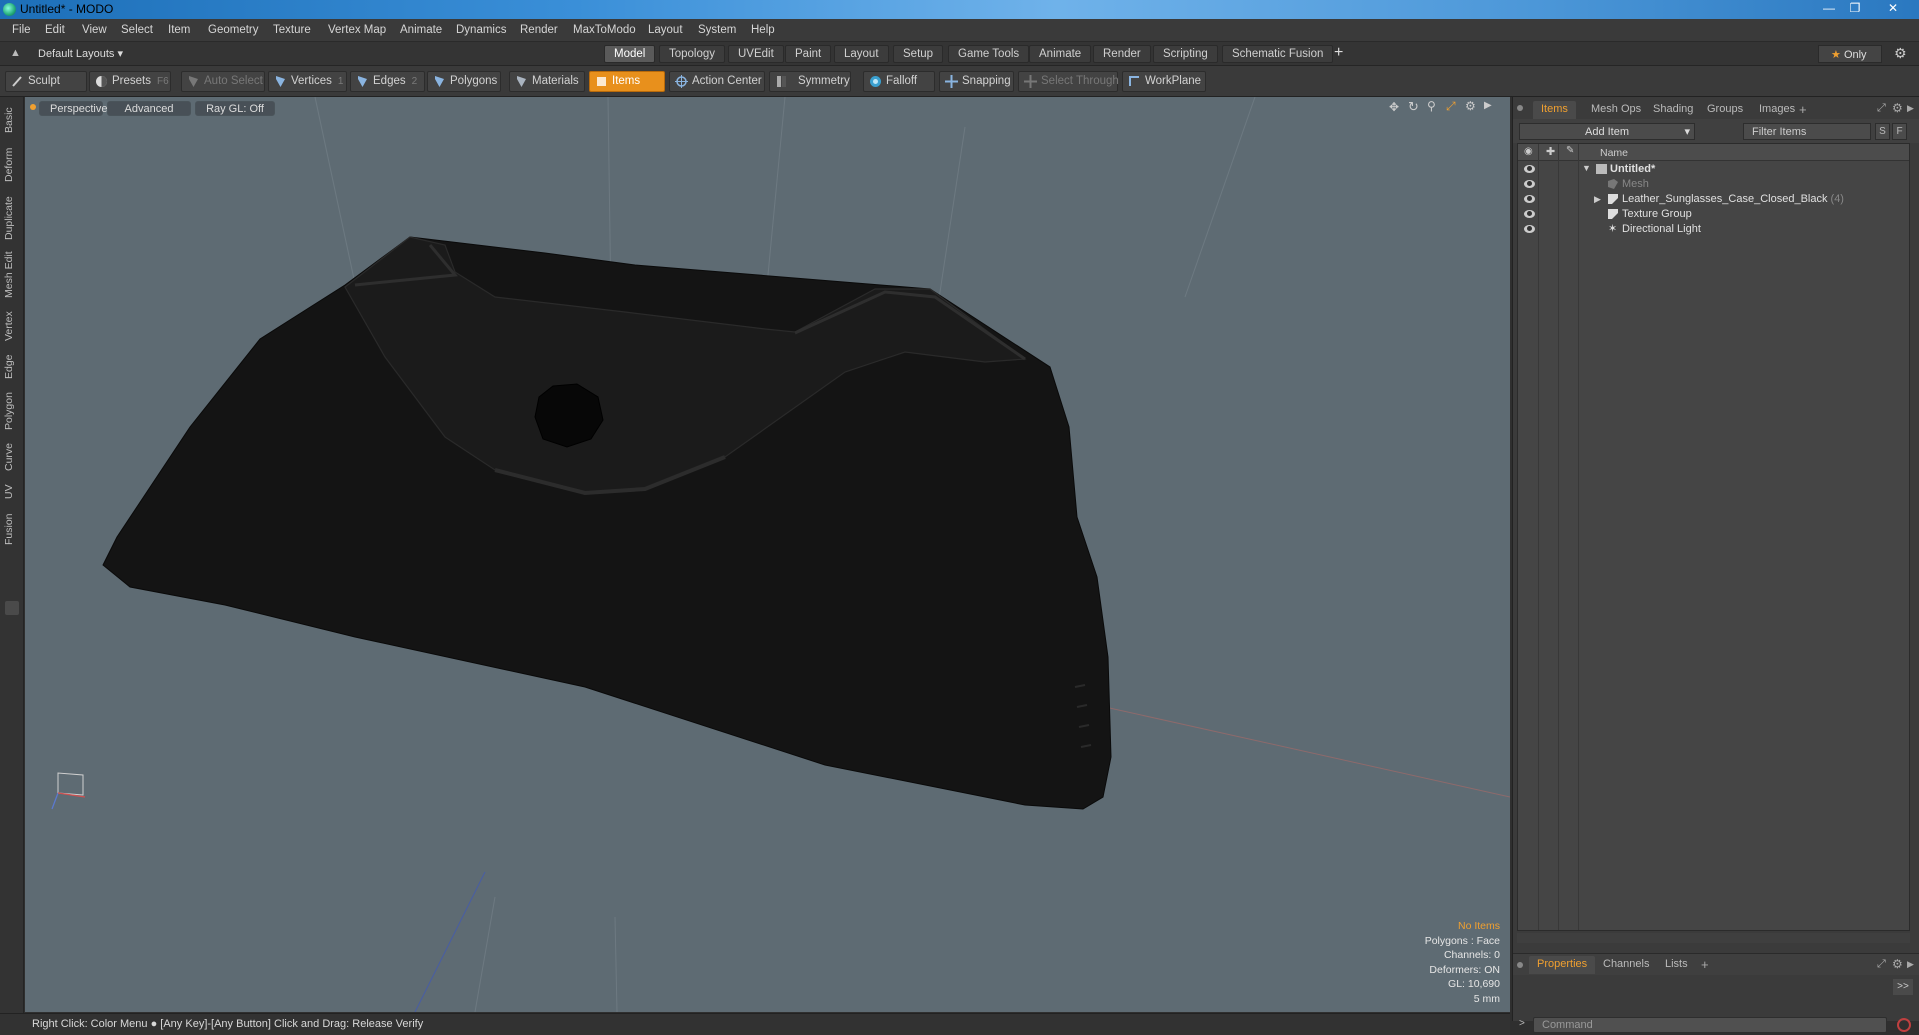  Describe the element at coordinates (1713, 230) in the screenshot. I see `tree-row-directional-light: ✶ Directional Light` at that location.